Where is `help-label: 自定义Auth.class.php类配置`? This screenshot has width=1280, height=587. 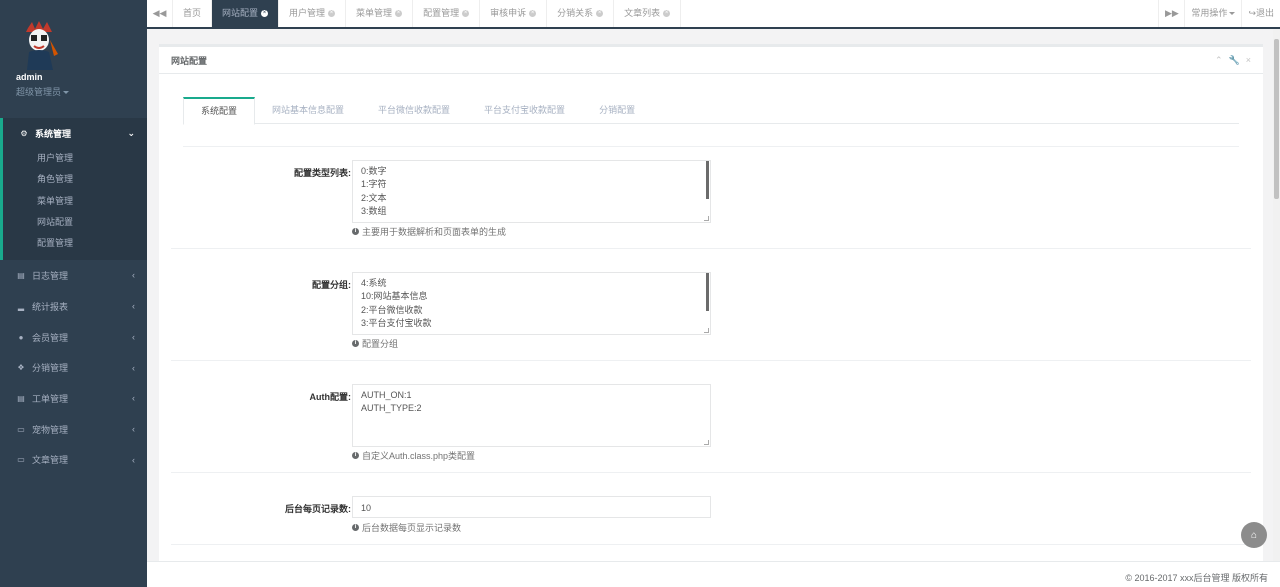
help-label: 自定义Auth.class.php类配置 is located at coordinates (419, 456).